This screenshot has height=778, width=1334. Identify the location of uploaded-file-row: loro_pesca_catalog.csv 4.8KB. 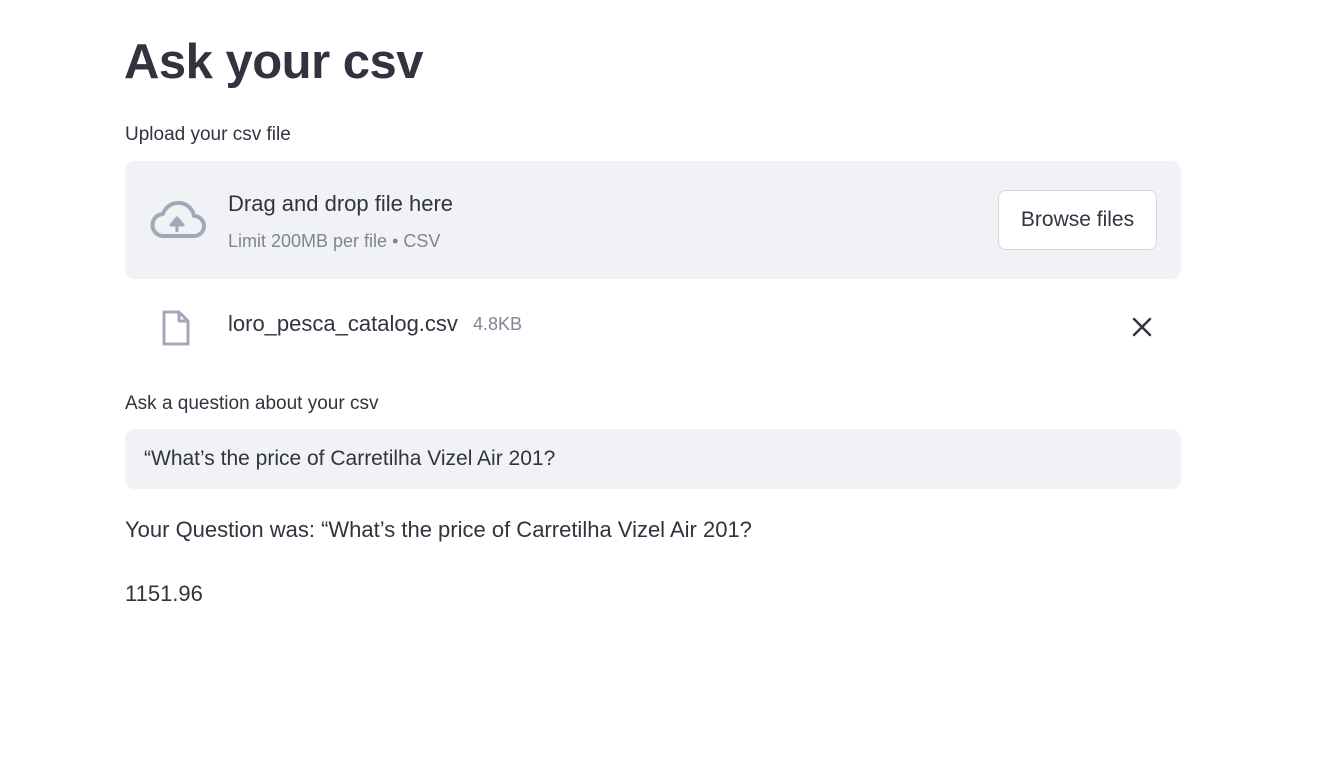
(653, 327).